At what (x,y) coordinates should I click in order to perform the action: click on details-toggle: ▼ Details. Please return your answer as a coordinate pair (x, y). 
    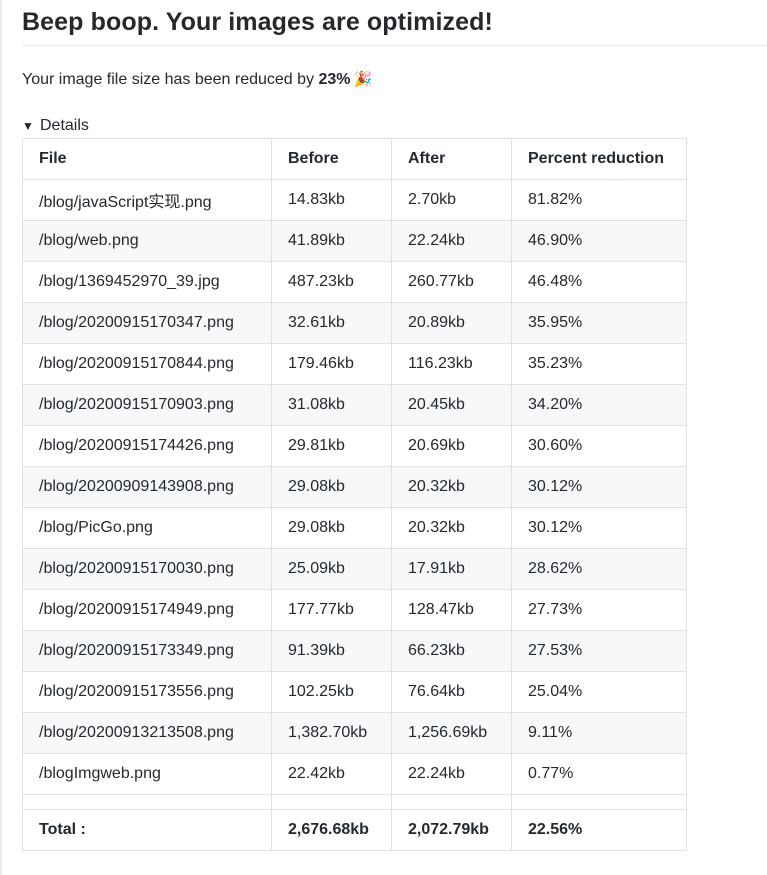
    Looking at the image, I should click on (55, 126).